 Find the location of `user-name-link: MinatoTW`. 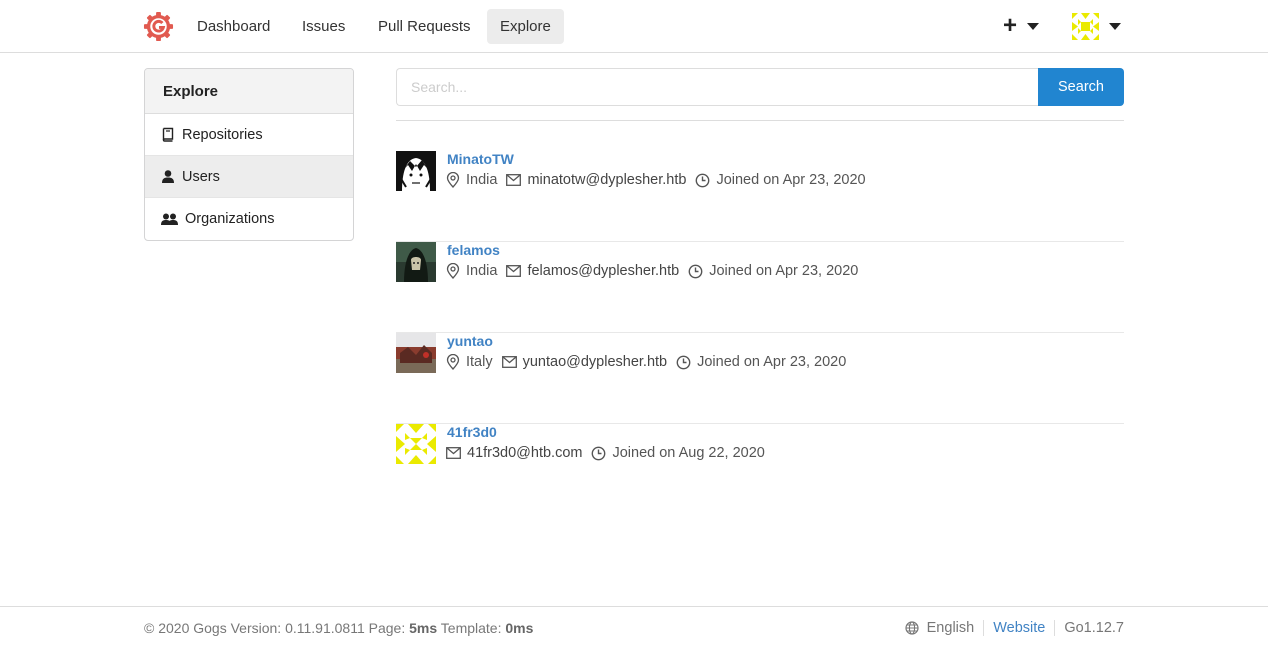

user-name-link: MinatoTW is located at coordinates (480, 159).